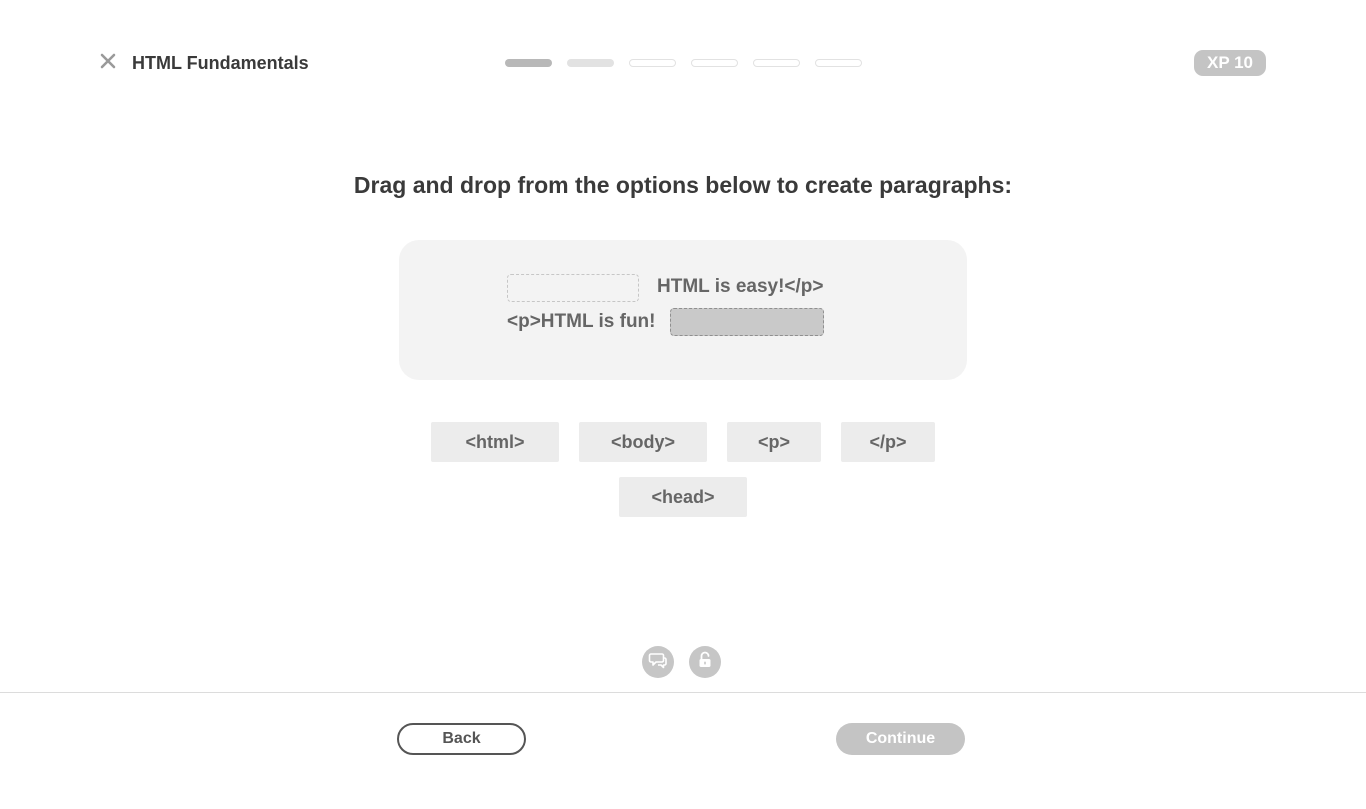  Describe the element at coordinates (683, 692) in the screenshot. I see `footer-divider` at that location.